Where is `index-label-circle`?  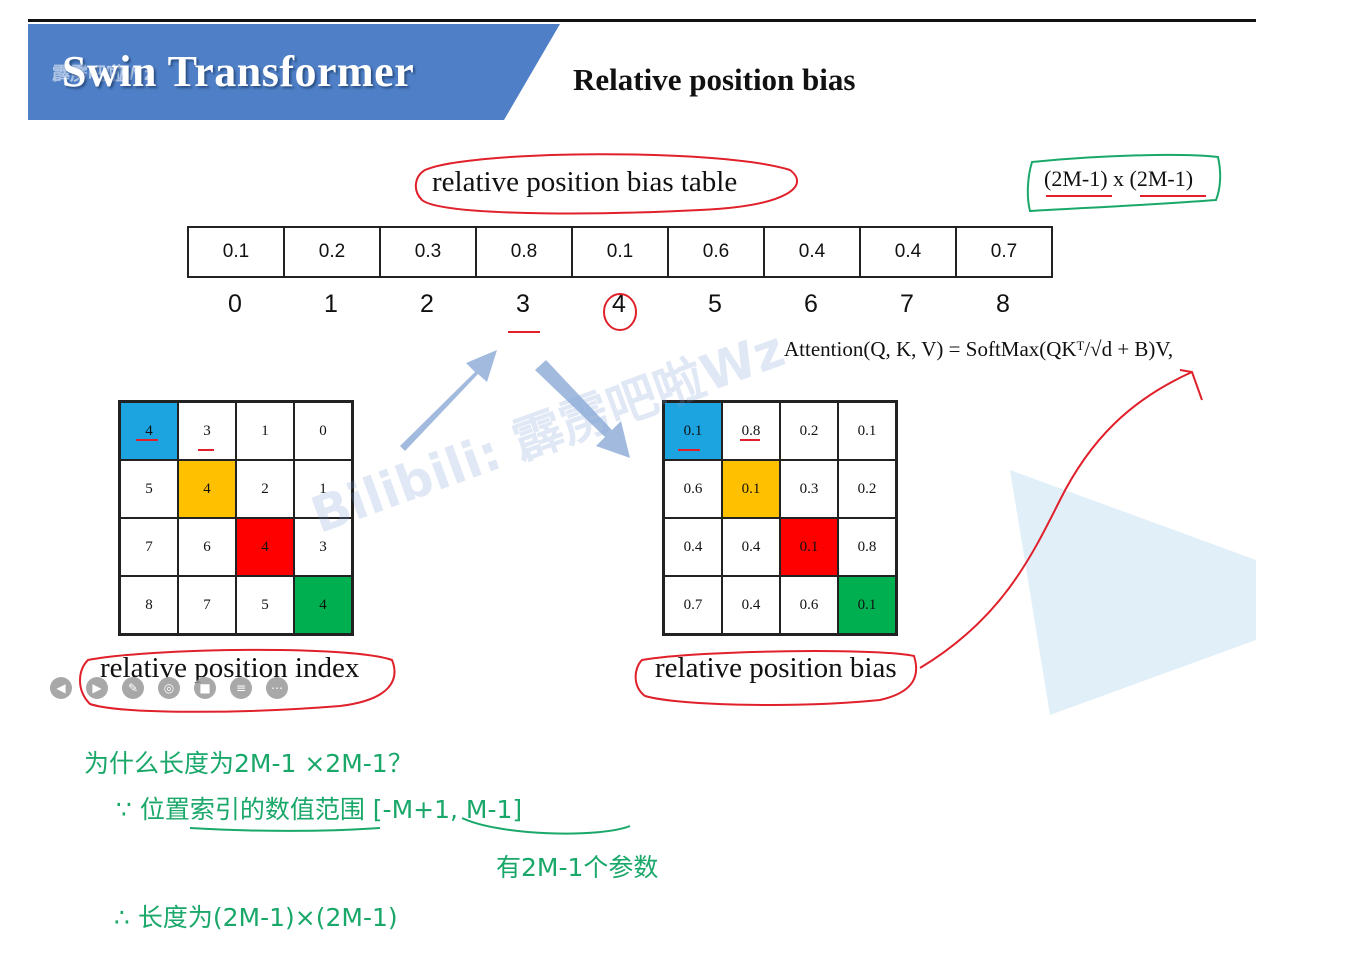 index-label-circle is located at coordinates (237, 680).